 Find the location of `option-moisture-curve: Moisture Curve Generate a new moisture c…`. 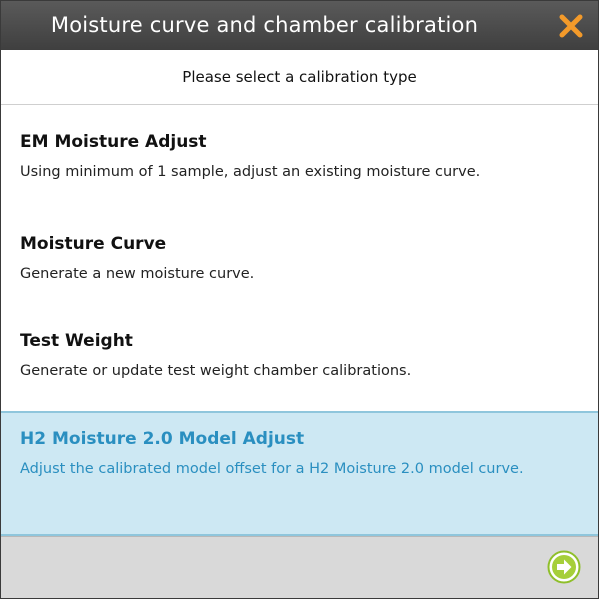

option-moisture-curve: Moisture Curve Generate a new moisture c… is located at coordinates (299, 264).